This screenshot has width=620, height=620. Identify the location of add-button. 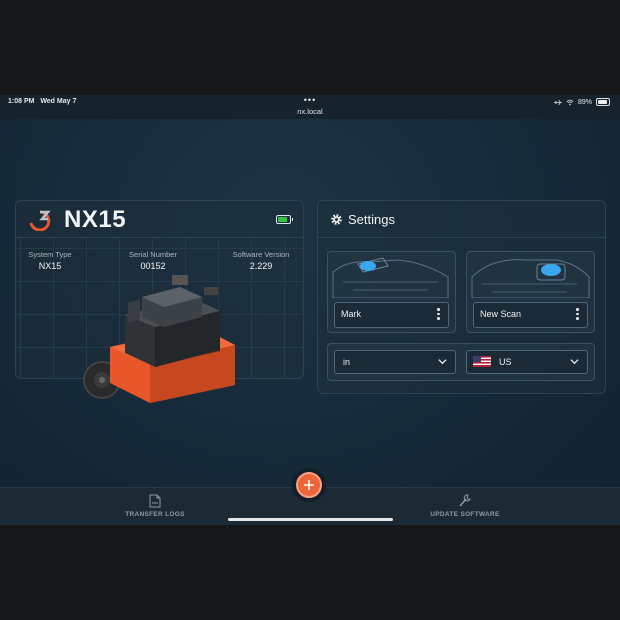
(309, 485).